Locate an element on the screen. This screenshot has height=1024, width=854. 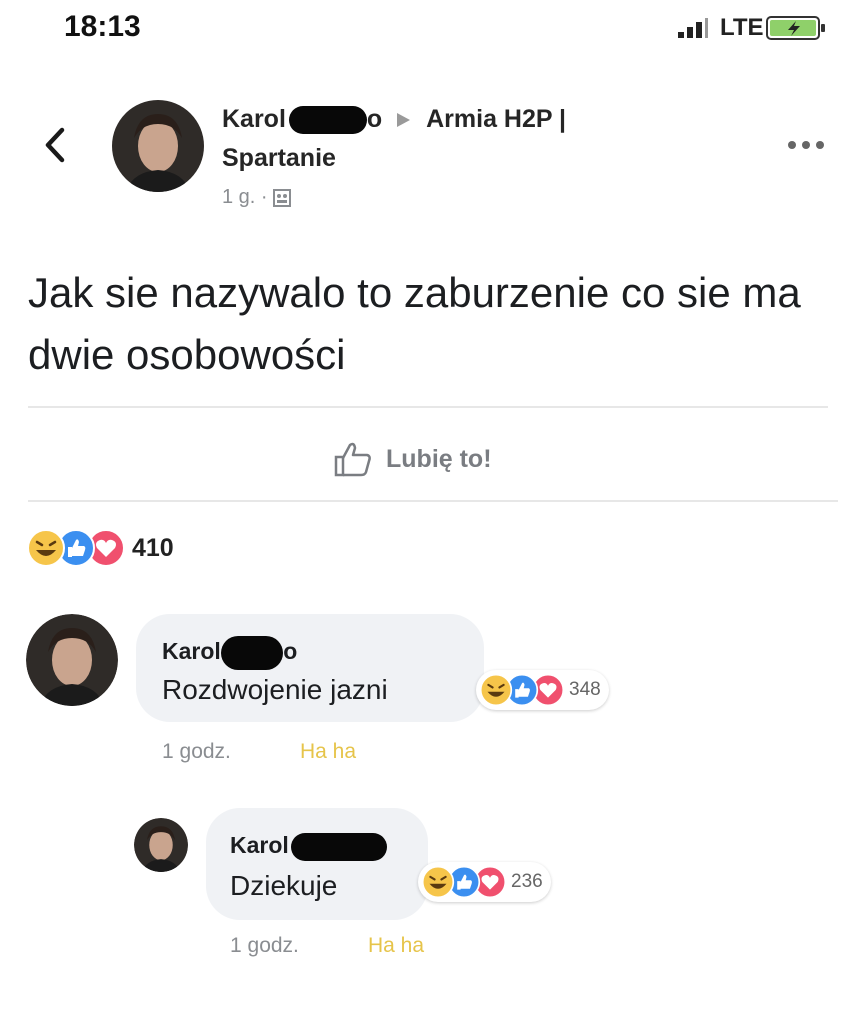
reply-bubble is located at coordinates (317, 864).